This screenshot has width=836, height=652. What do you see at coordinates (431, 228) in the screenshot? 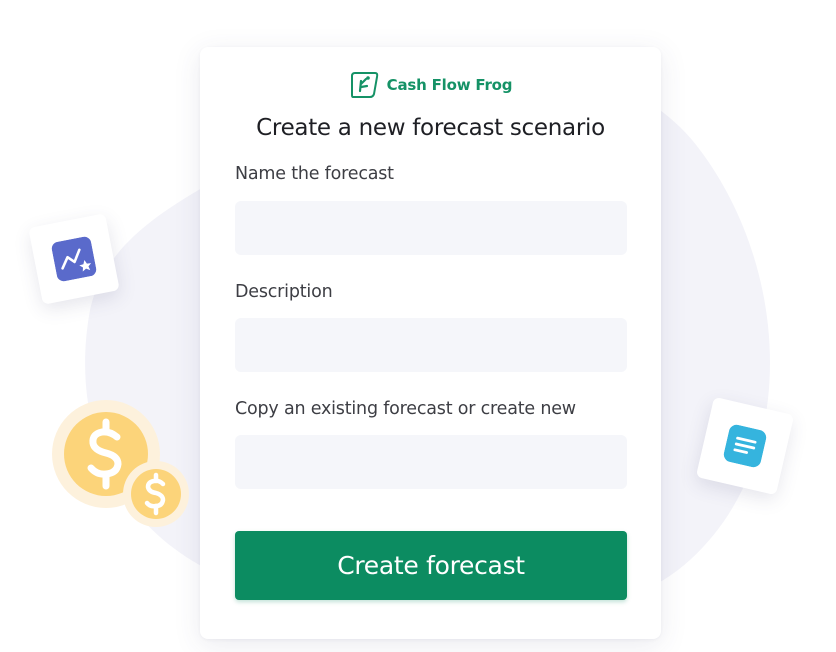
I see `forecast-name-input` at bounding box center [431, 228].